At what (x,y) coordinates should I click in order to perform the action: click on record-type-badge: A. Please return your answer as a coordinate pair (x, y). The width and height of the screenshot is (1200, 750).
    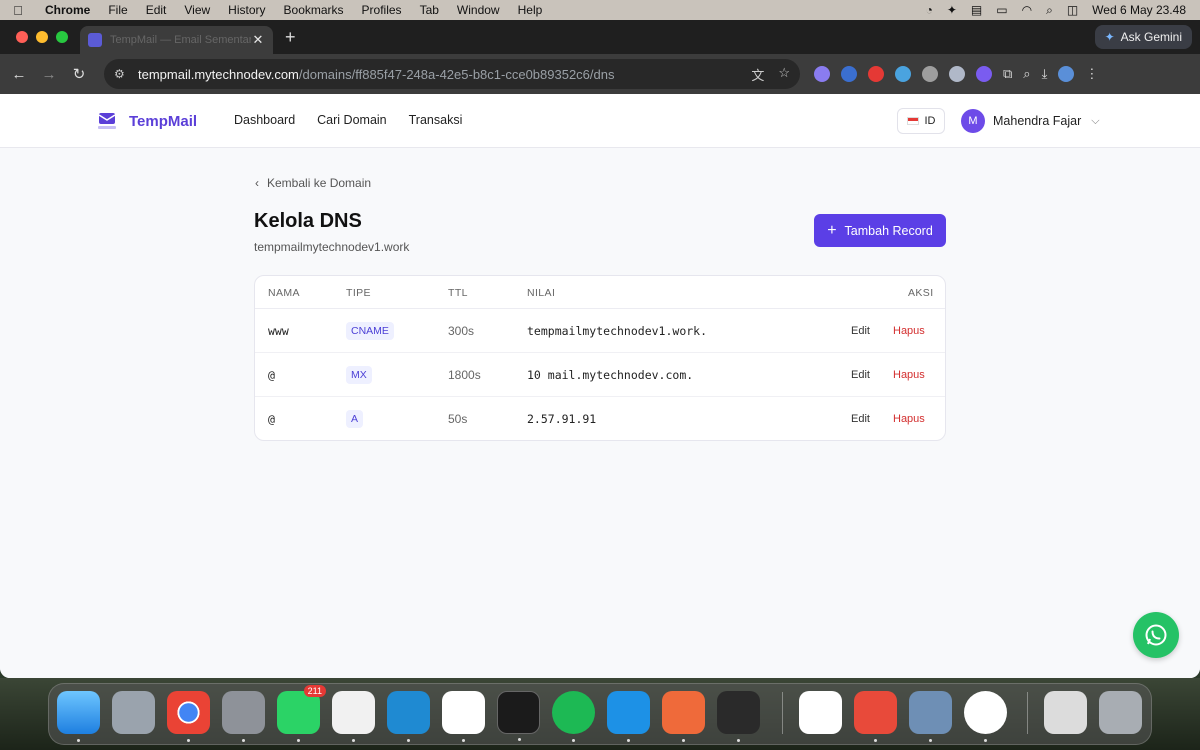
    Looking at the image, I should click on (355, 419).